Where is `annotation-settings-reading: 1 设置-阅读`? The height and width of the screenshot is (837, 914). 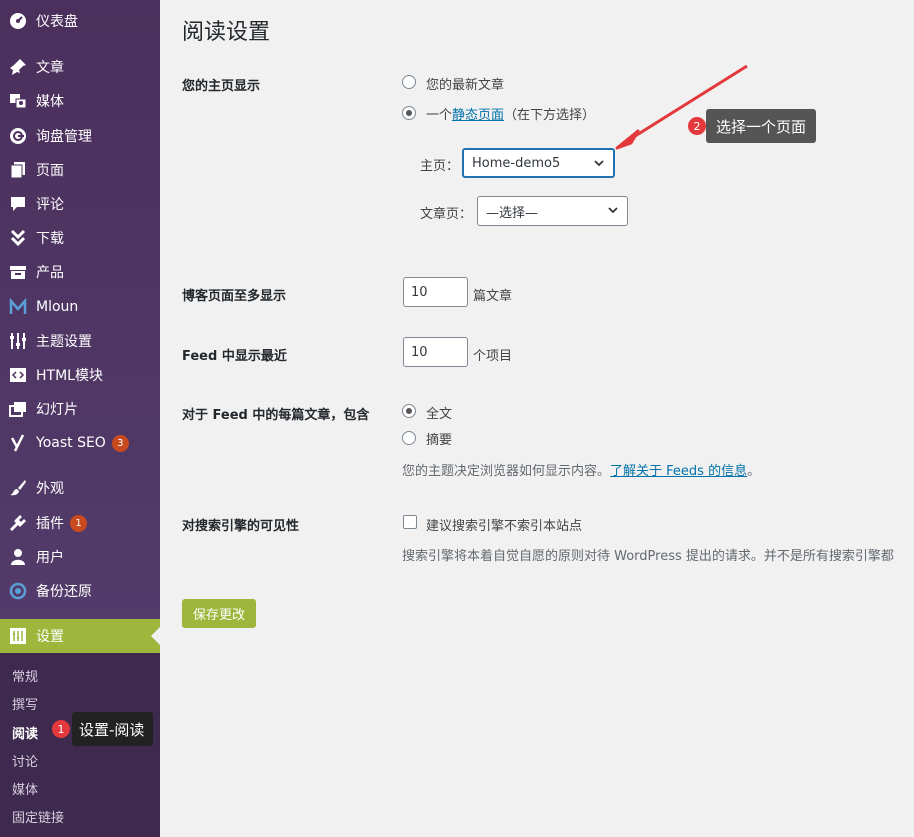 annotation-settings-reading: 1 设置-阅读 is located at coordinates (103, 729).